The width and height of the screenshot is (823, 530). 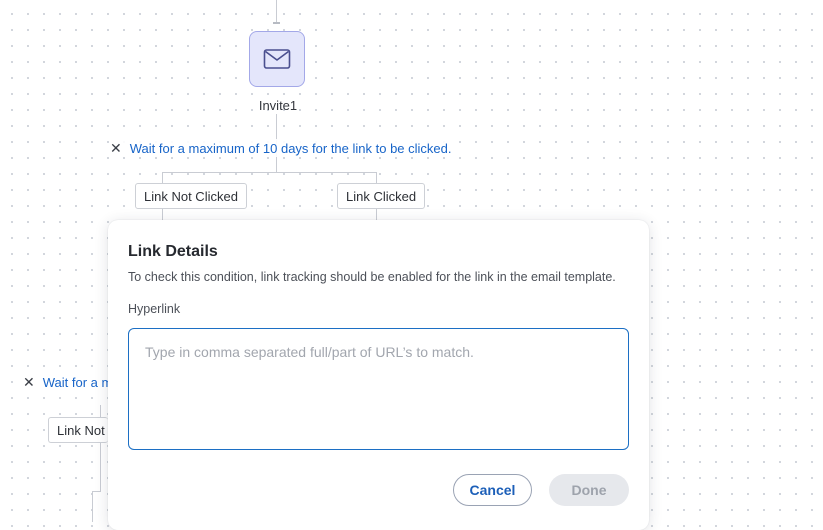 I want to click on wait-condition-partial-text: Wait for a m, so click(x=75, y=382).